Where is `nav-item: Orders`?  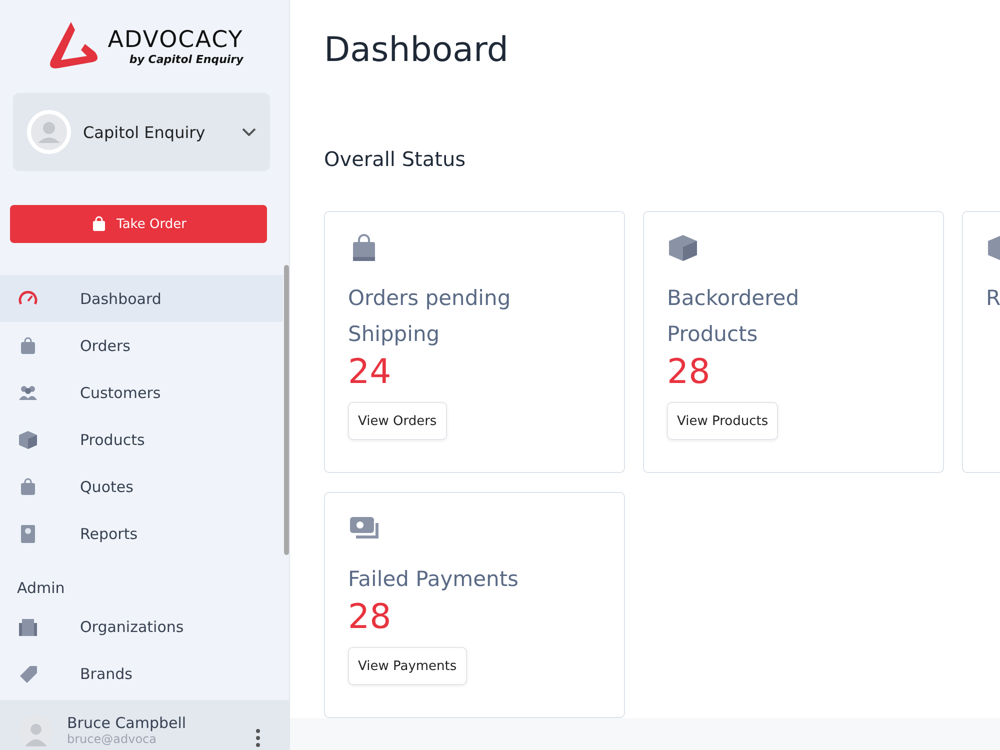
nav-item: Orders is located at coordinates (141, 345).